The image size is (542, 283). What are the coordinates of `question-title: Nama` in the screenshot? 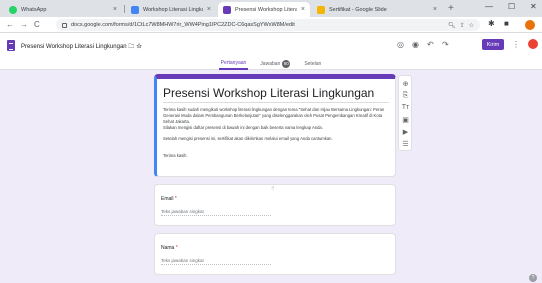 It's located at (167, 248).